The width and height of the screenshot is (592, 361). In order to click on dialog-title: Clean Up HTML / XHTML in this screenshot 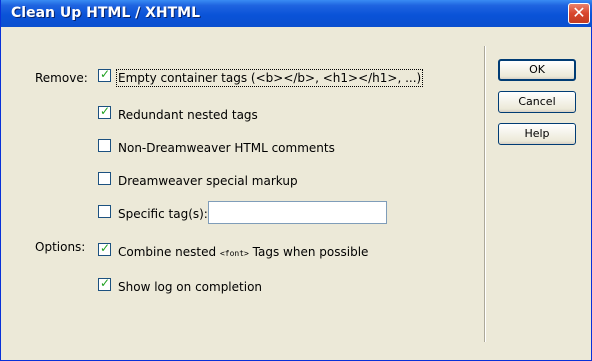, I will do `click(106, 13)`.